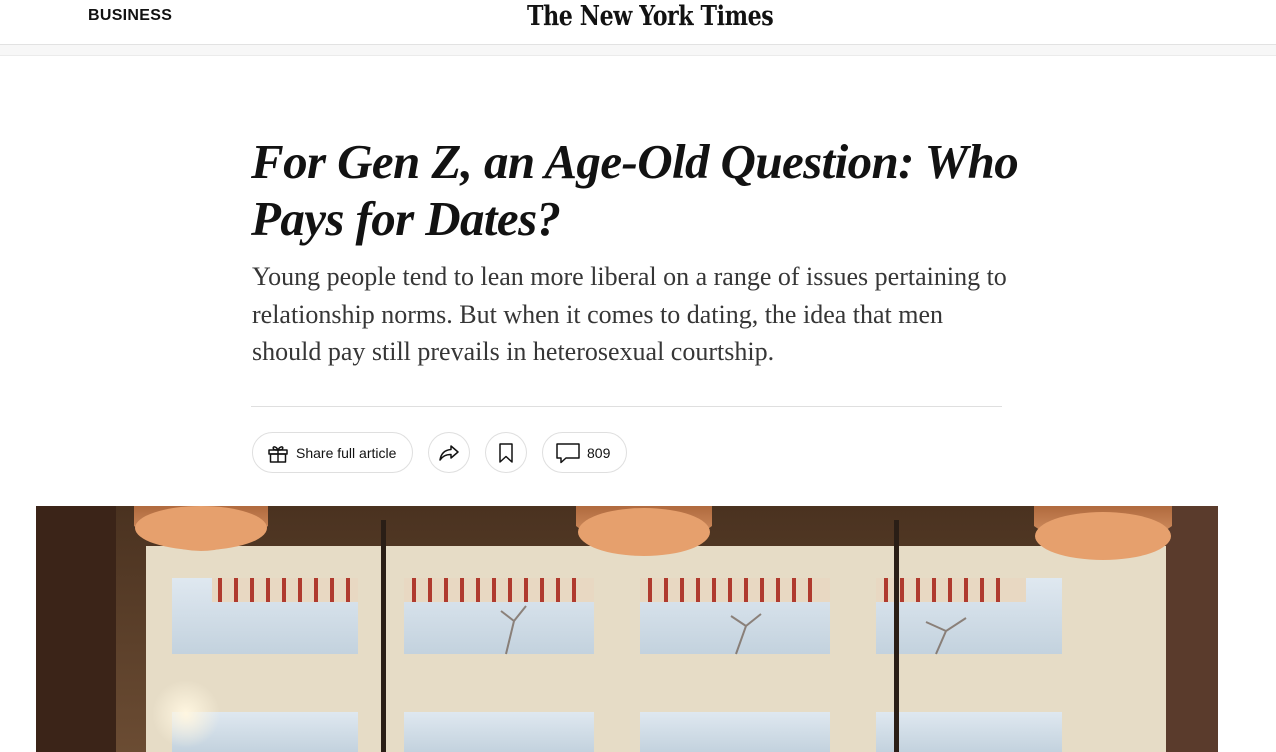 Image resolution: width=1276 pixels, height=752 pixels. What do you see at coordinates (278, 453) in the screenshot?
I see `gift-icon` at bounding box center [278, 453].